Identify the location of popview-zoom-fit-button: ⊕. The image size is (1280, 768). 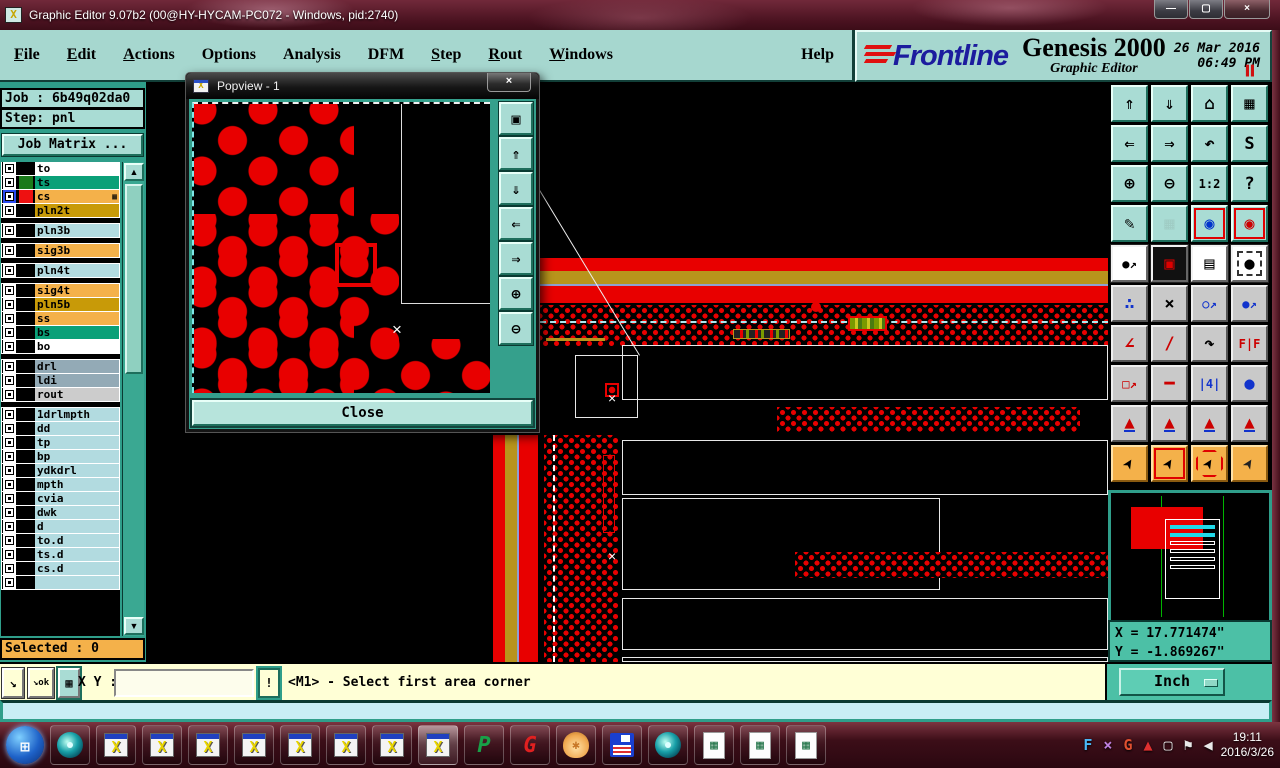
(516, 293).